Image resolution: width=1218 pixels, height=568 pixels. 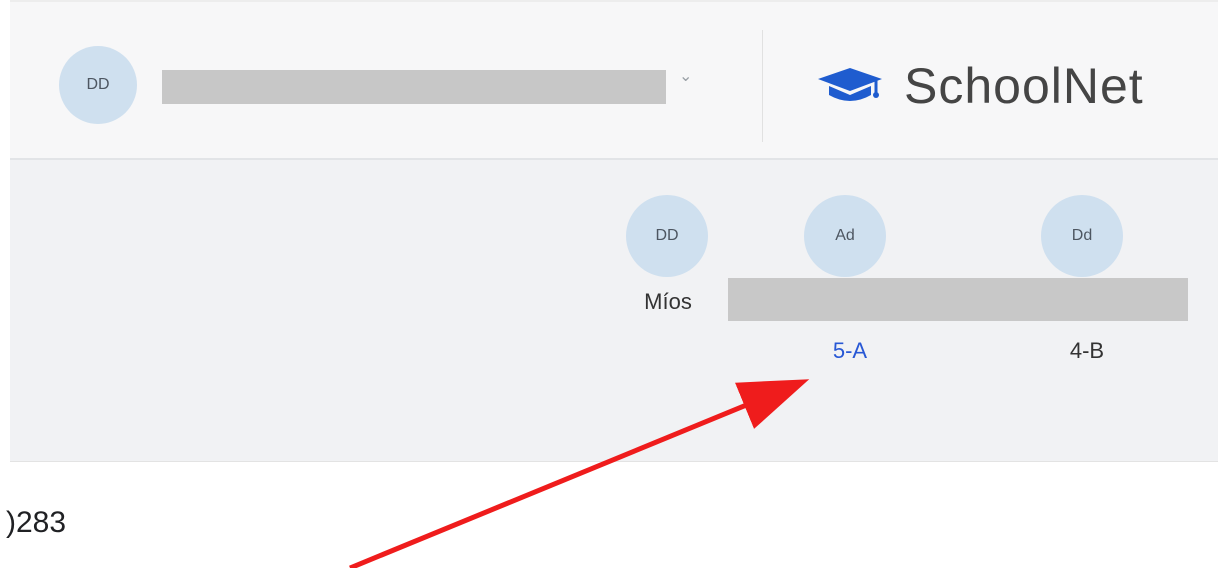 I want to click on profile-avatar-dd-second: Dd, so click(x=1082, y=236).